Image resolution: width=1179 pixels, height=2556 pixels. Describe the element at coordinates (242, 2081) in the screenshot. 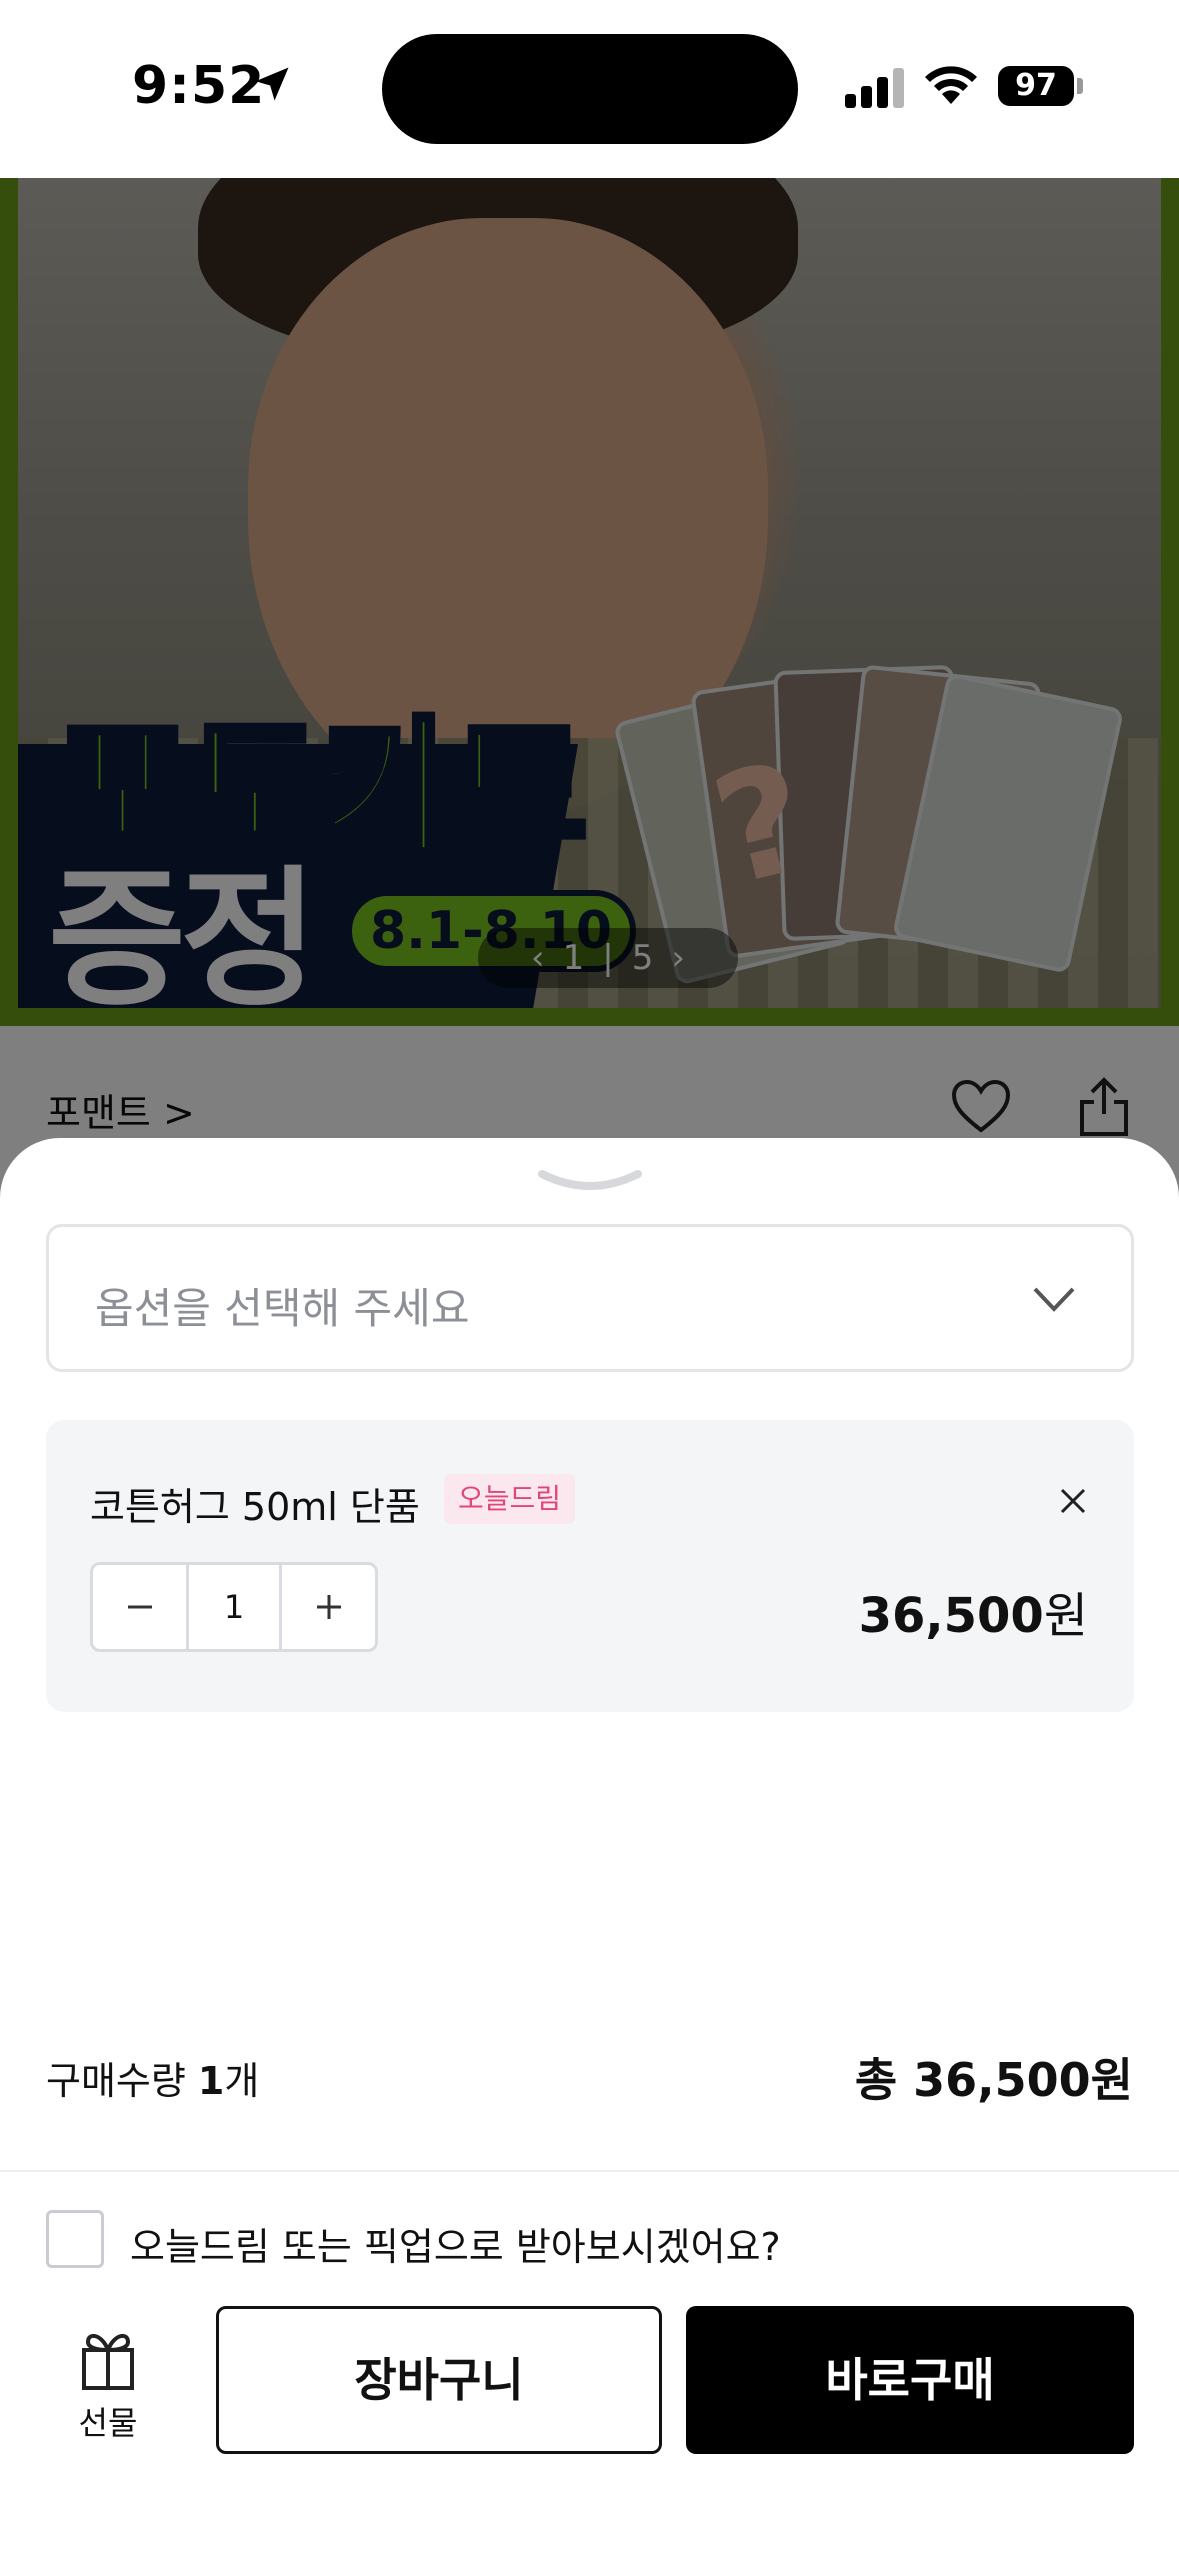

I see `purchase-quantity-unit: 개` at that location.